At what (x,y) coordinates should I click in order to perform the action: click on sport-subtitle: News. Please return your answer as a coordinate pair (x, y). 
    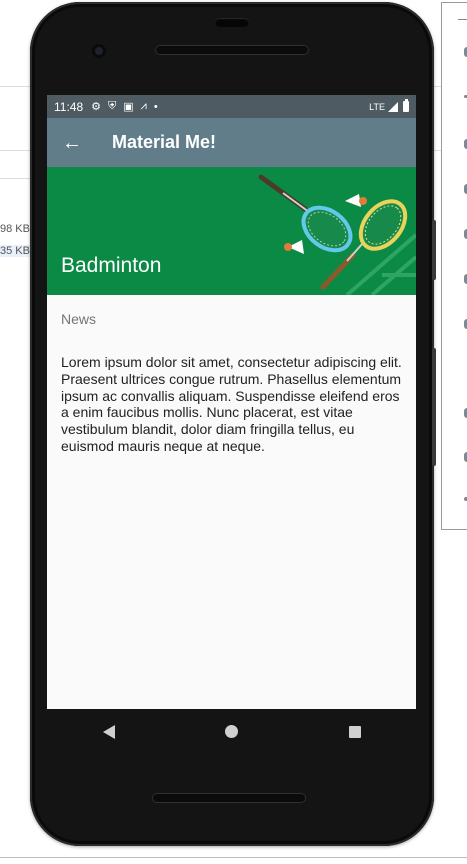
    Looking at the image, I should click on (79, 319).